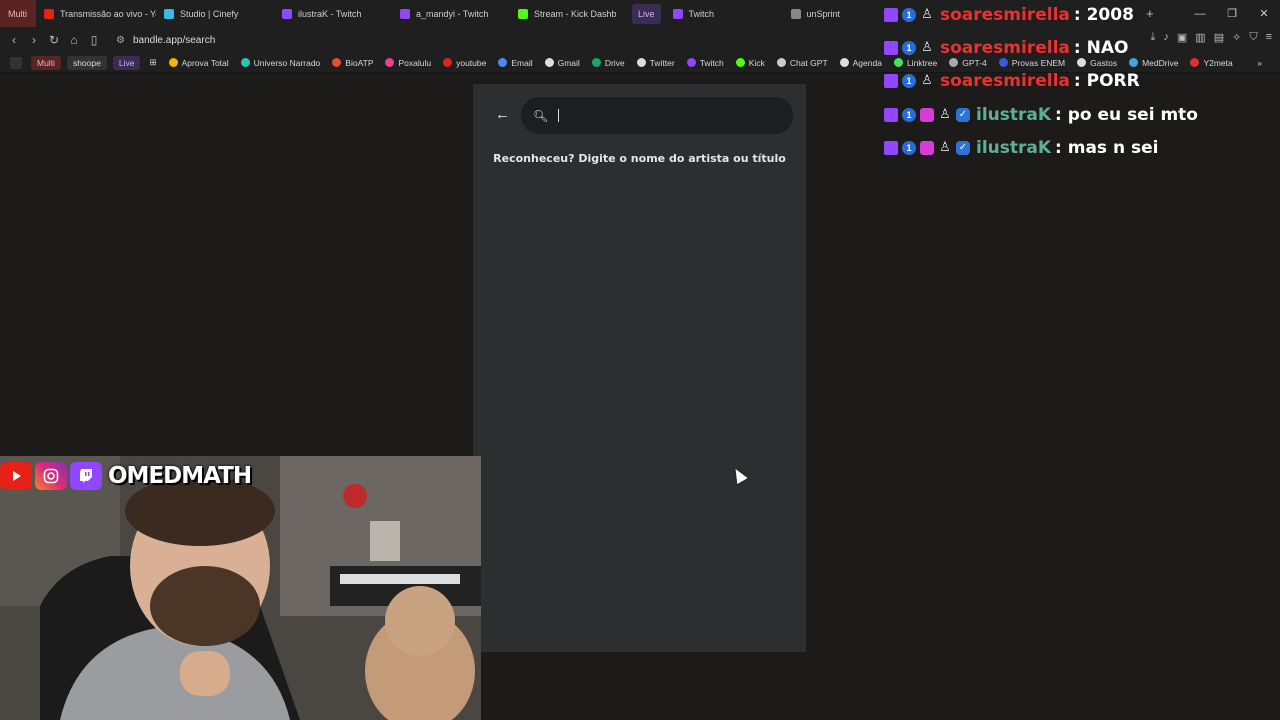  Describe the element at coordinates (867, 62) in the screenshot. I see `bookmark-label: Agenda` at that location.